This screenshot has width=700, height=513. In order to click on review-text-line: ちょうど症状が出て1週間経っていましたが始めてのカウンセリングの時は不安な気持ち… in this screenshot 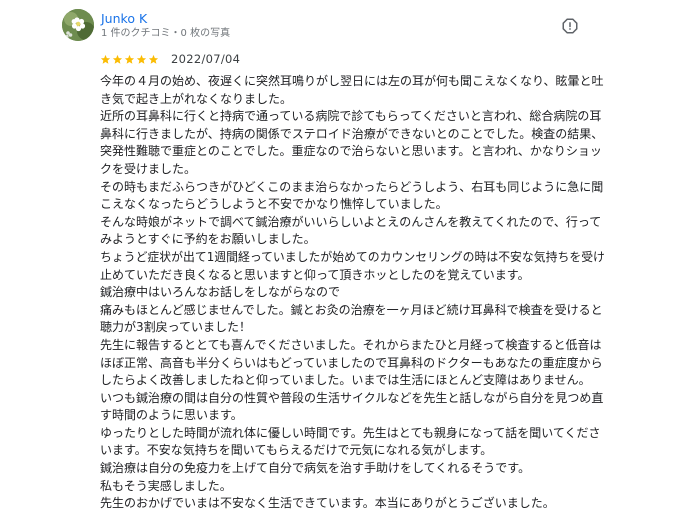, I will do `click(352, 256)`.